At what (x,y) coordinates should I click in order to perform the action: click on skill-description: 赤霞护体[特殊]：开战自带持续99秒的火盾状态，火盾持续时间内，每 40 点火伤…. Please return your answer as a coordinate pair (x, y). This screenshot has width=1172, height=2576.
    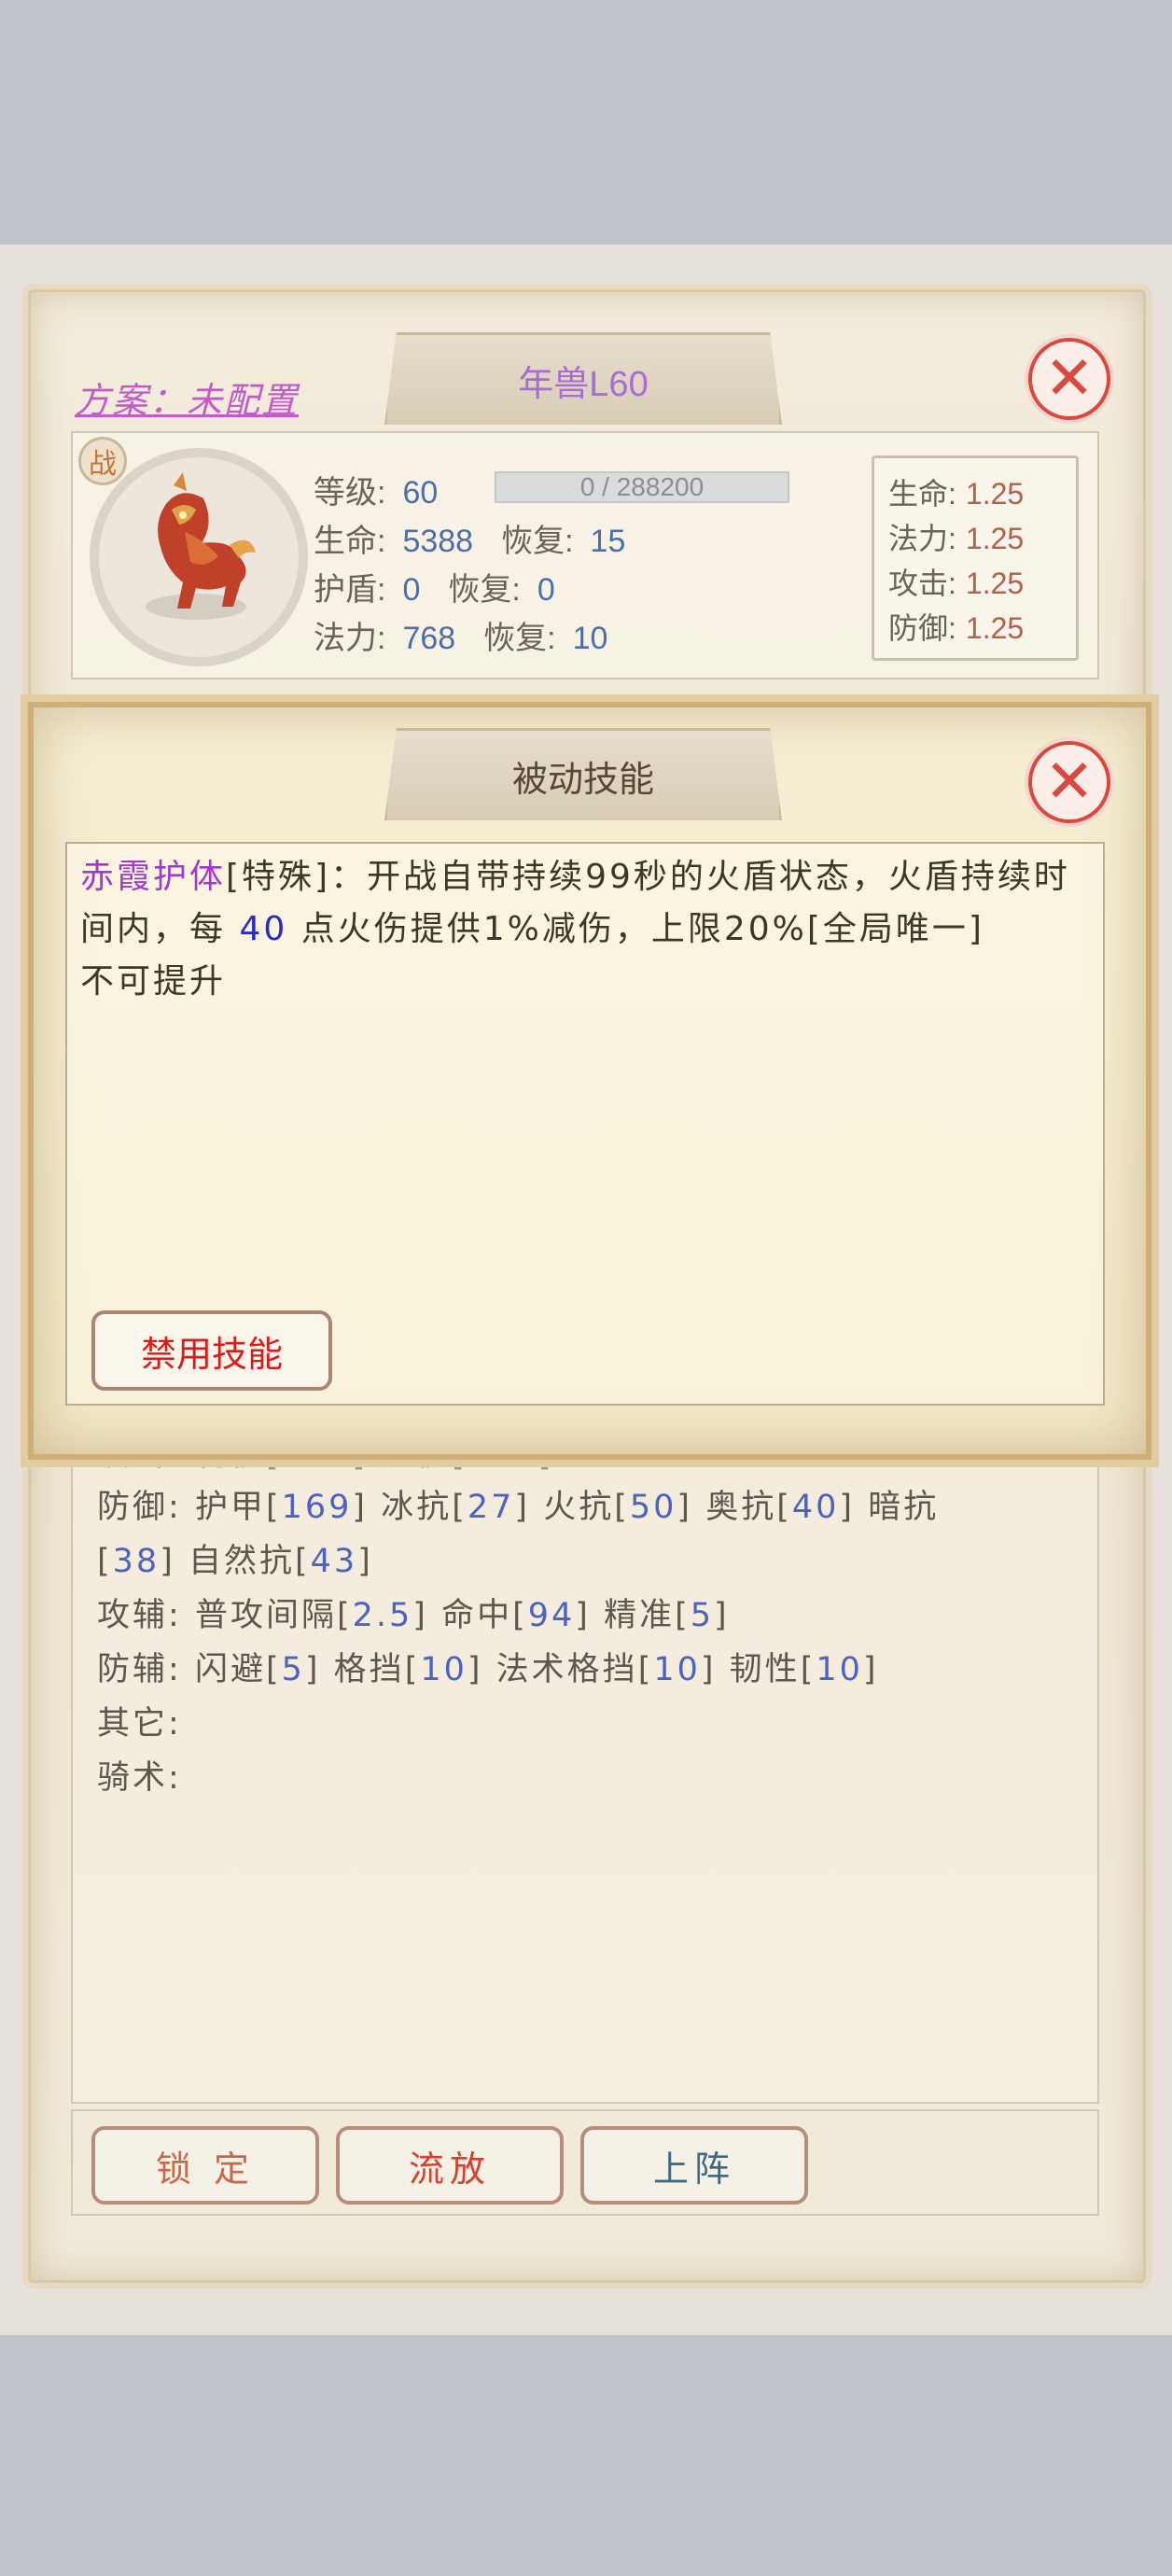
    Looking at the image, I should click on (575, 929).